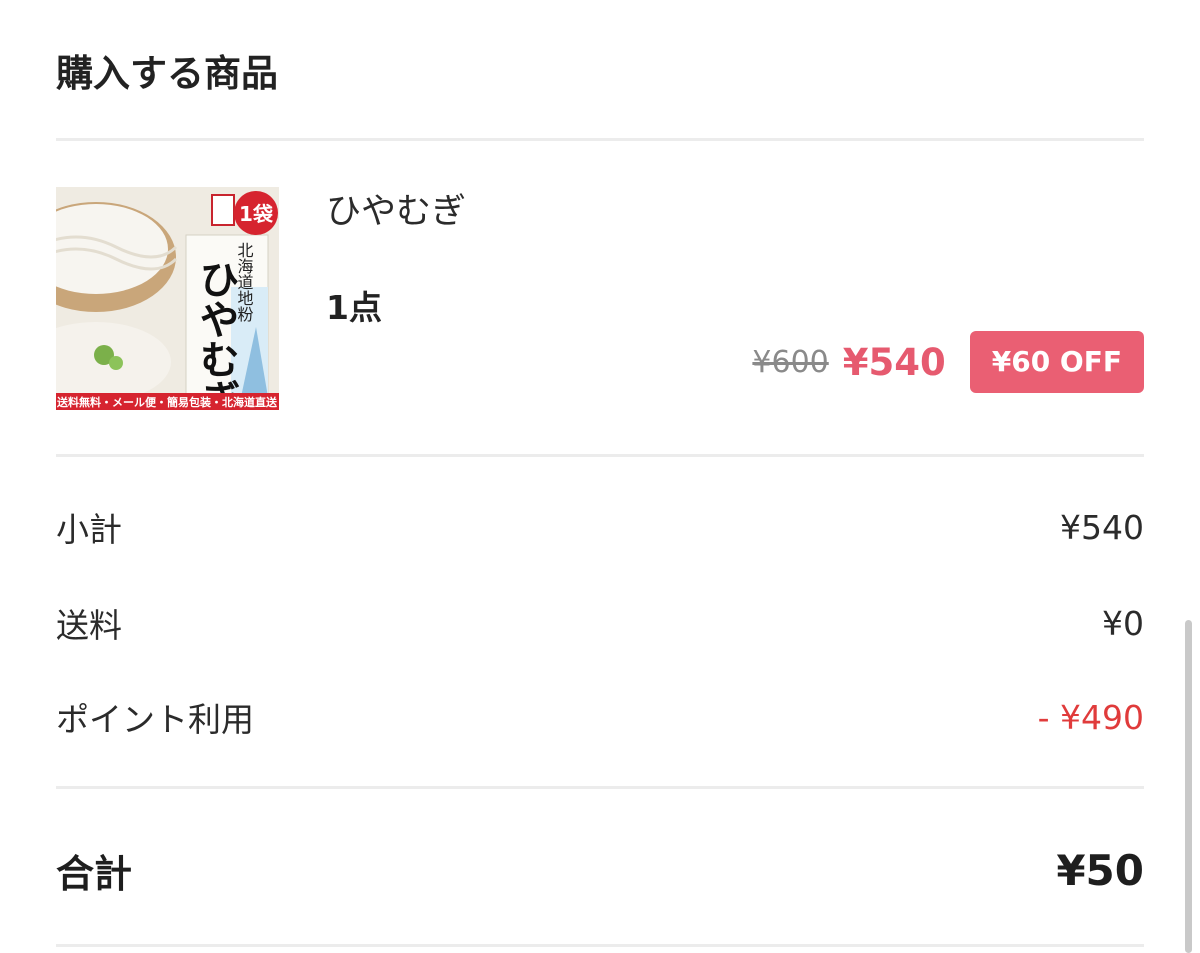 Image resolution: width=1200 pixels, height=953 pixels. I want to click on points-row: ポイント利用 - ¥490, so click(600, 717).